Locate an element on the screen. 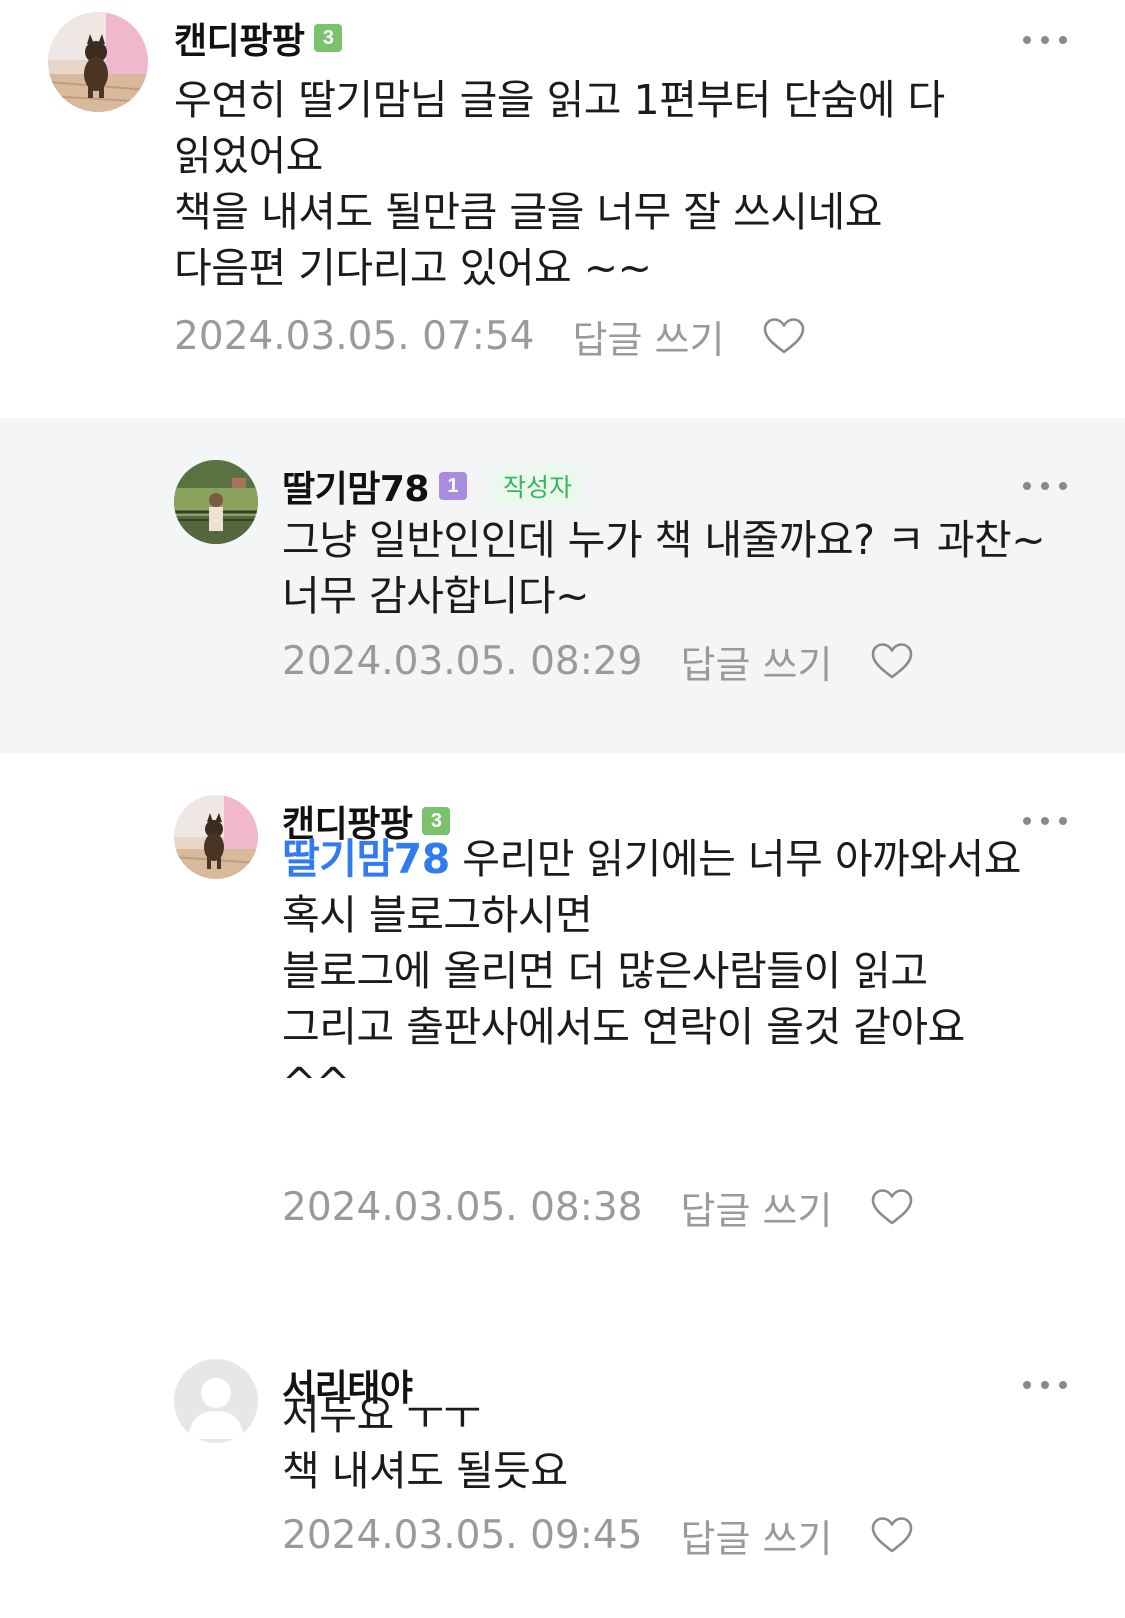  comment-text: 저두요 ㅜㅜ 책 내셔도 될듯요 is located at coordinates (425, 1443).